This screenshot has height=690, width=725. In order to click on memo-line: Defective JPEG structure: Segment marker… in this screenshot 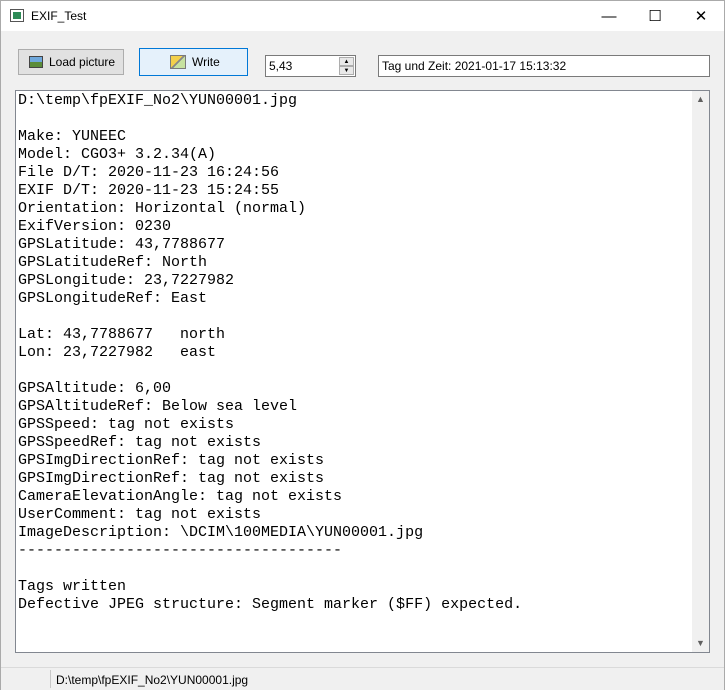, I will do `click(270, 604)`.